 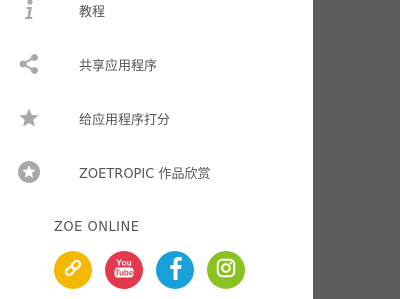 I want to click on menu-item-showcase: ZOETROPIC 作品欣赏, so click(x=156, y=172).